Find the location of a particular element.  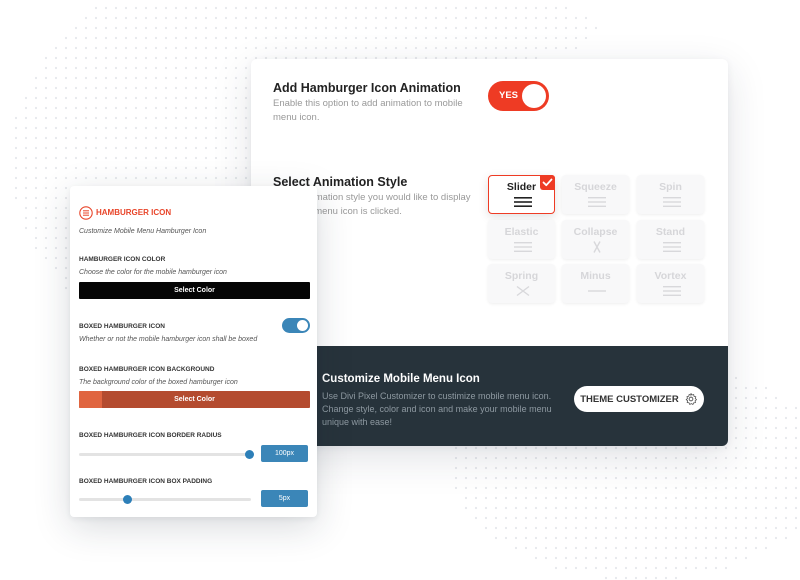

animation-toggle: YES is located at coordinates (518, 96).